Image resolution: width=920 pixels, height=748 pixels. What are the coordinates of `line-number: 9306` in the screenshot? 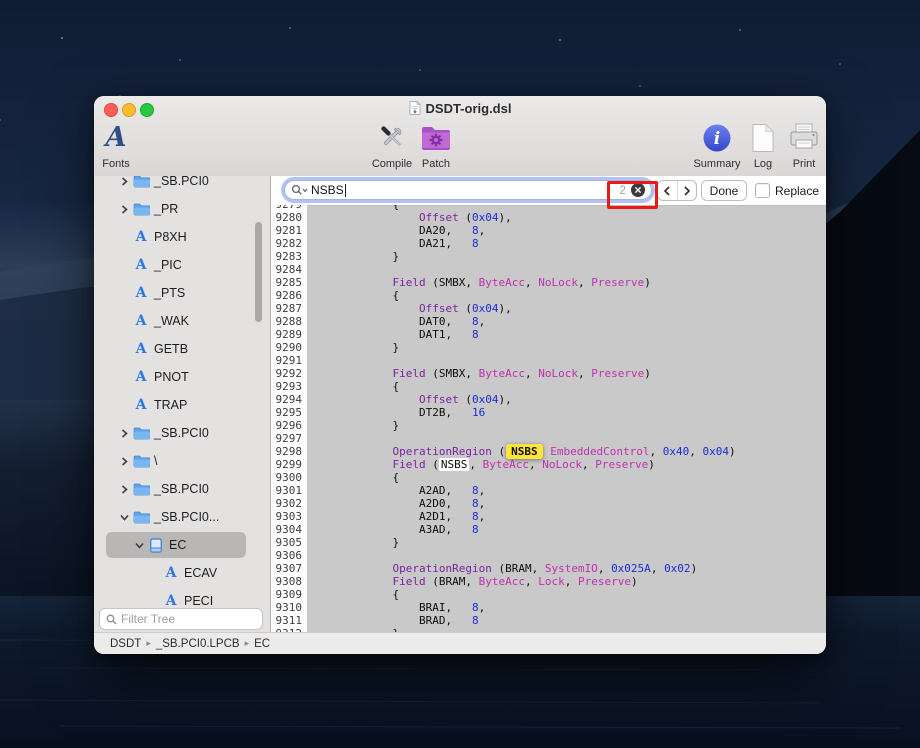 It's located at (289, 555).